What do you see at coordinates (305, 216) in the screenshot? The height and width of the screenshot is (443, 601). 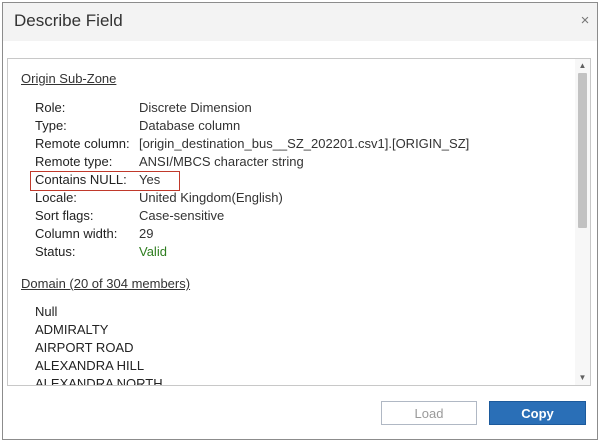 I see `property-row-sort-flags: Sort flags: Case-sensitive` at bounding box center [305, 216].